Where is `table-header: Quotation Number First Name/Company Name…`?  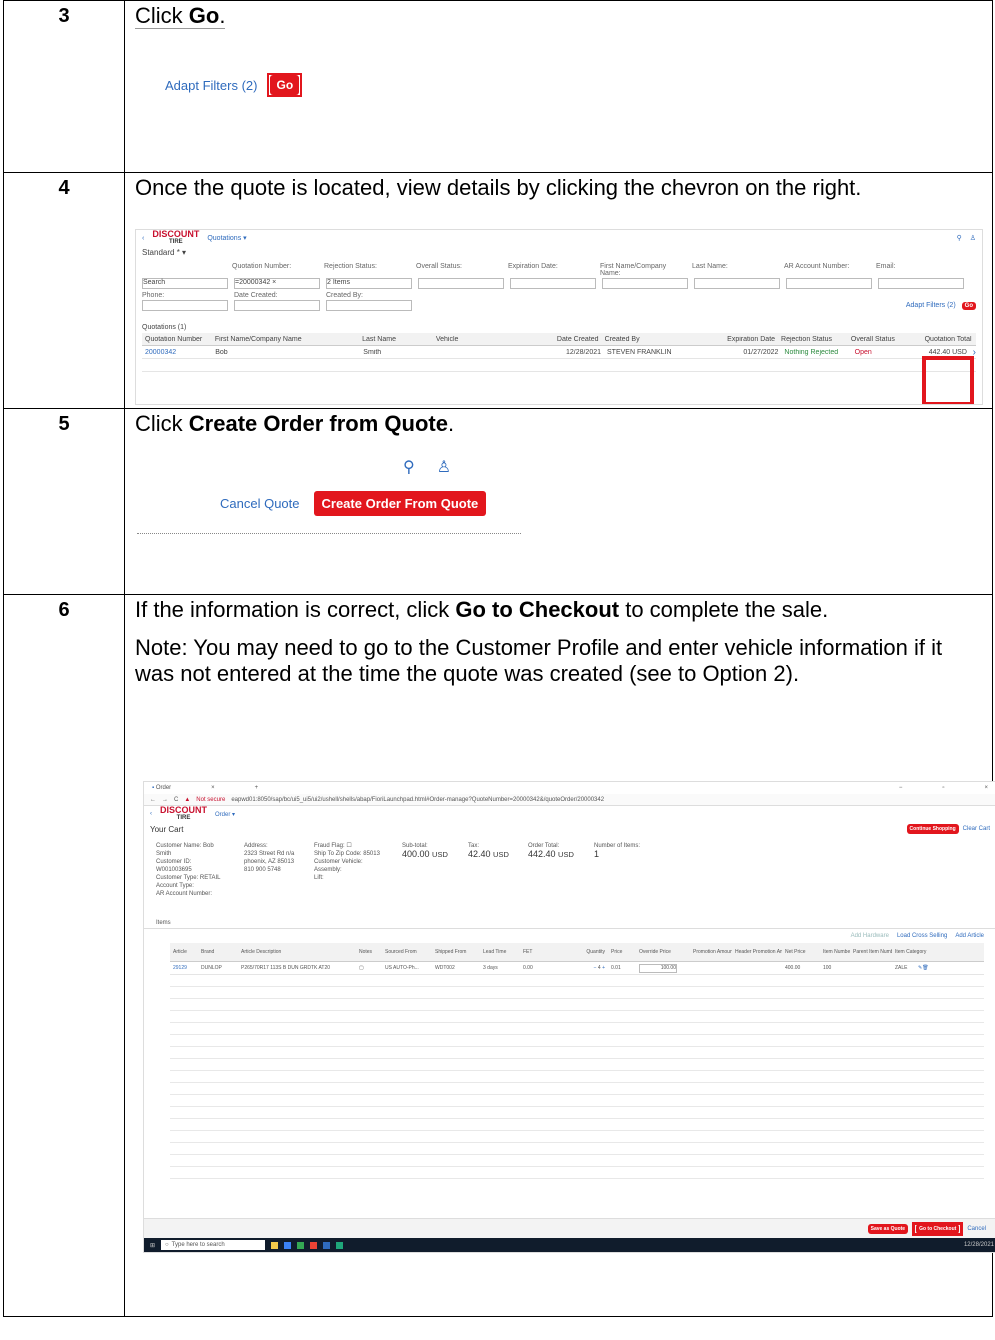
table-header: Quotation Number First Name/Company Name… is located at coordinates (559, 339).